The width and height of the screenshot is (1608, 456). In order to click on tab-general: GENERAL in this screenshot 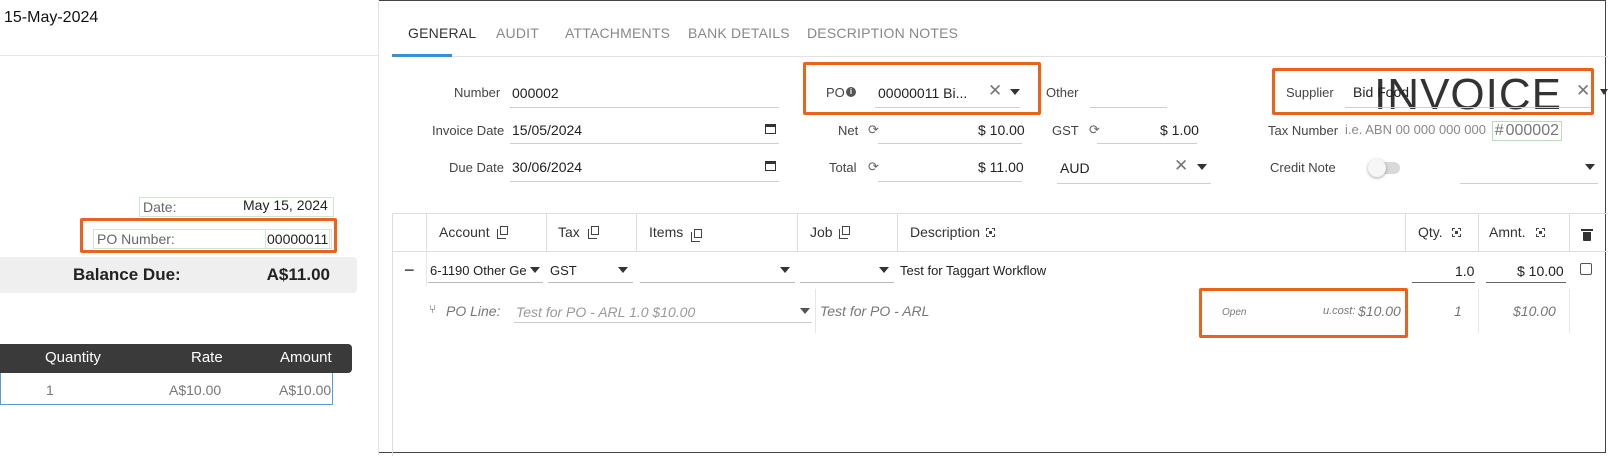, I will do `click(442, 33)`.